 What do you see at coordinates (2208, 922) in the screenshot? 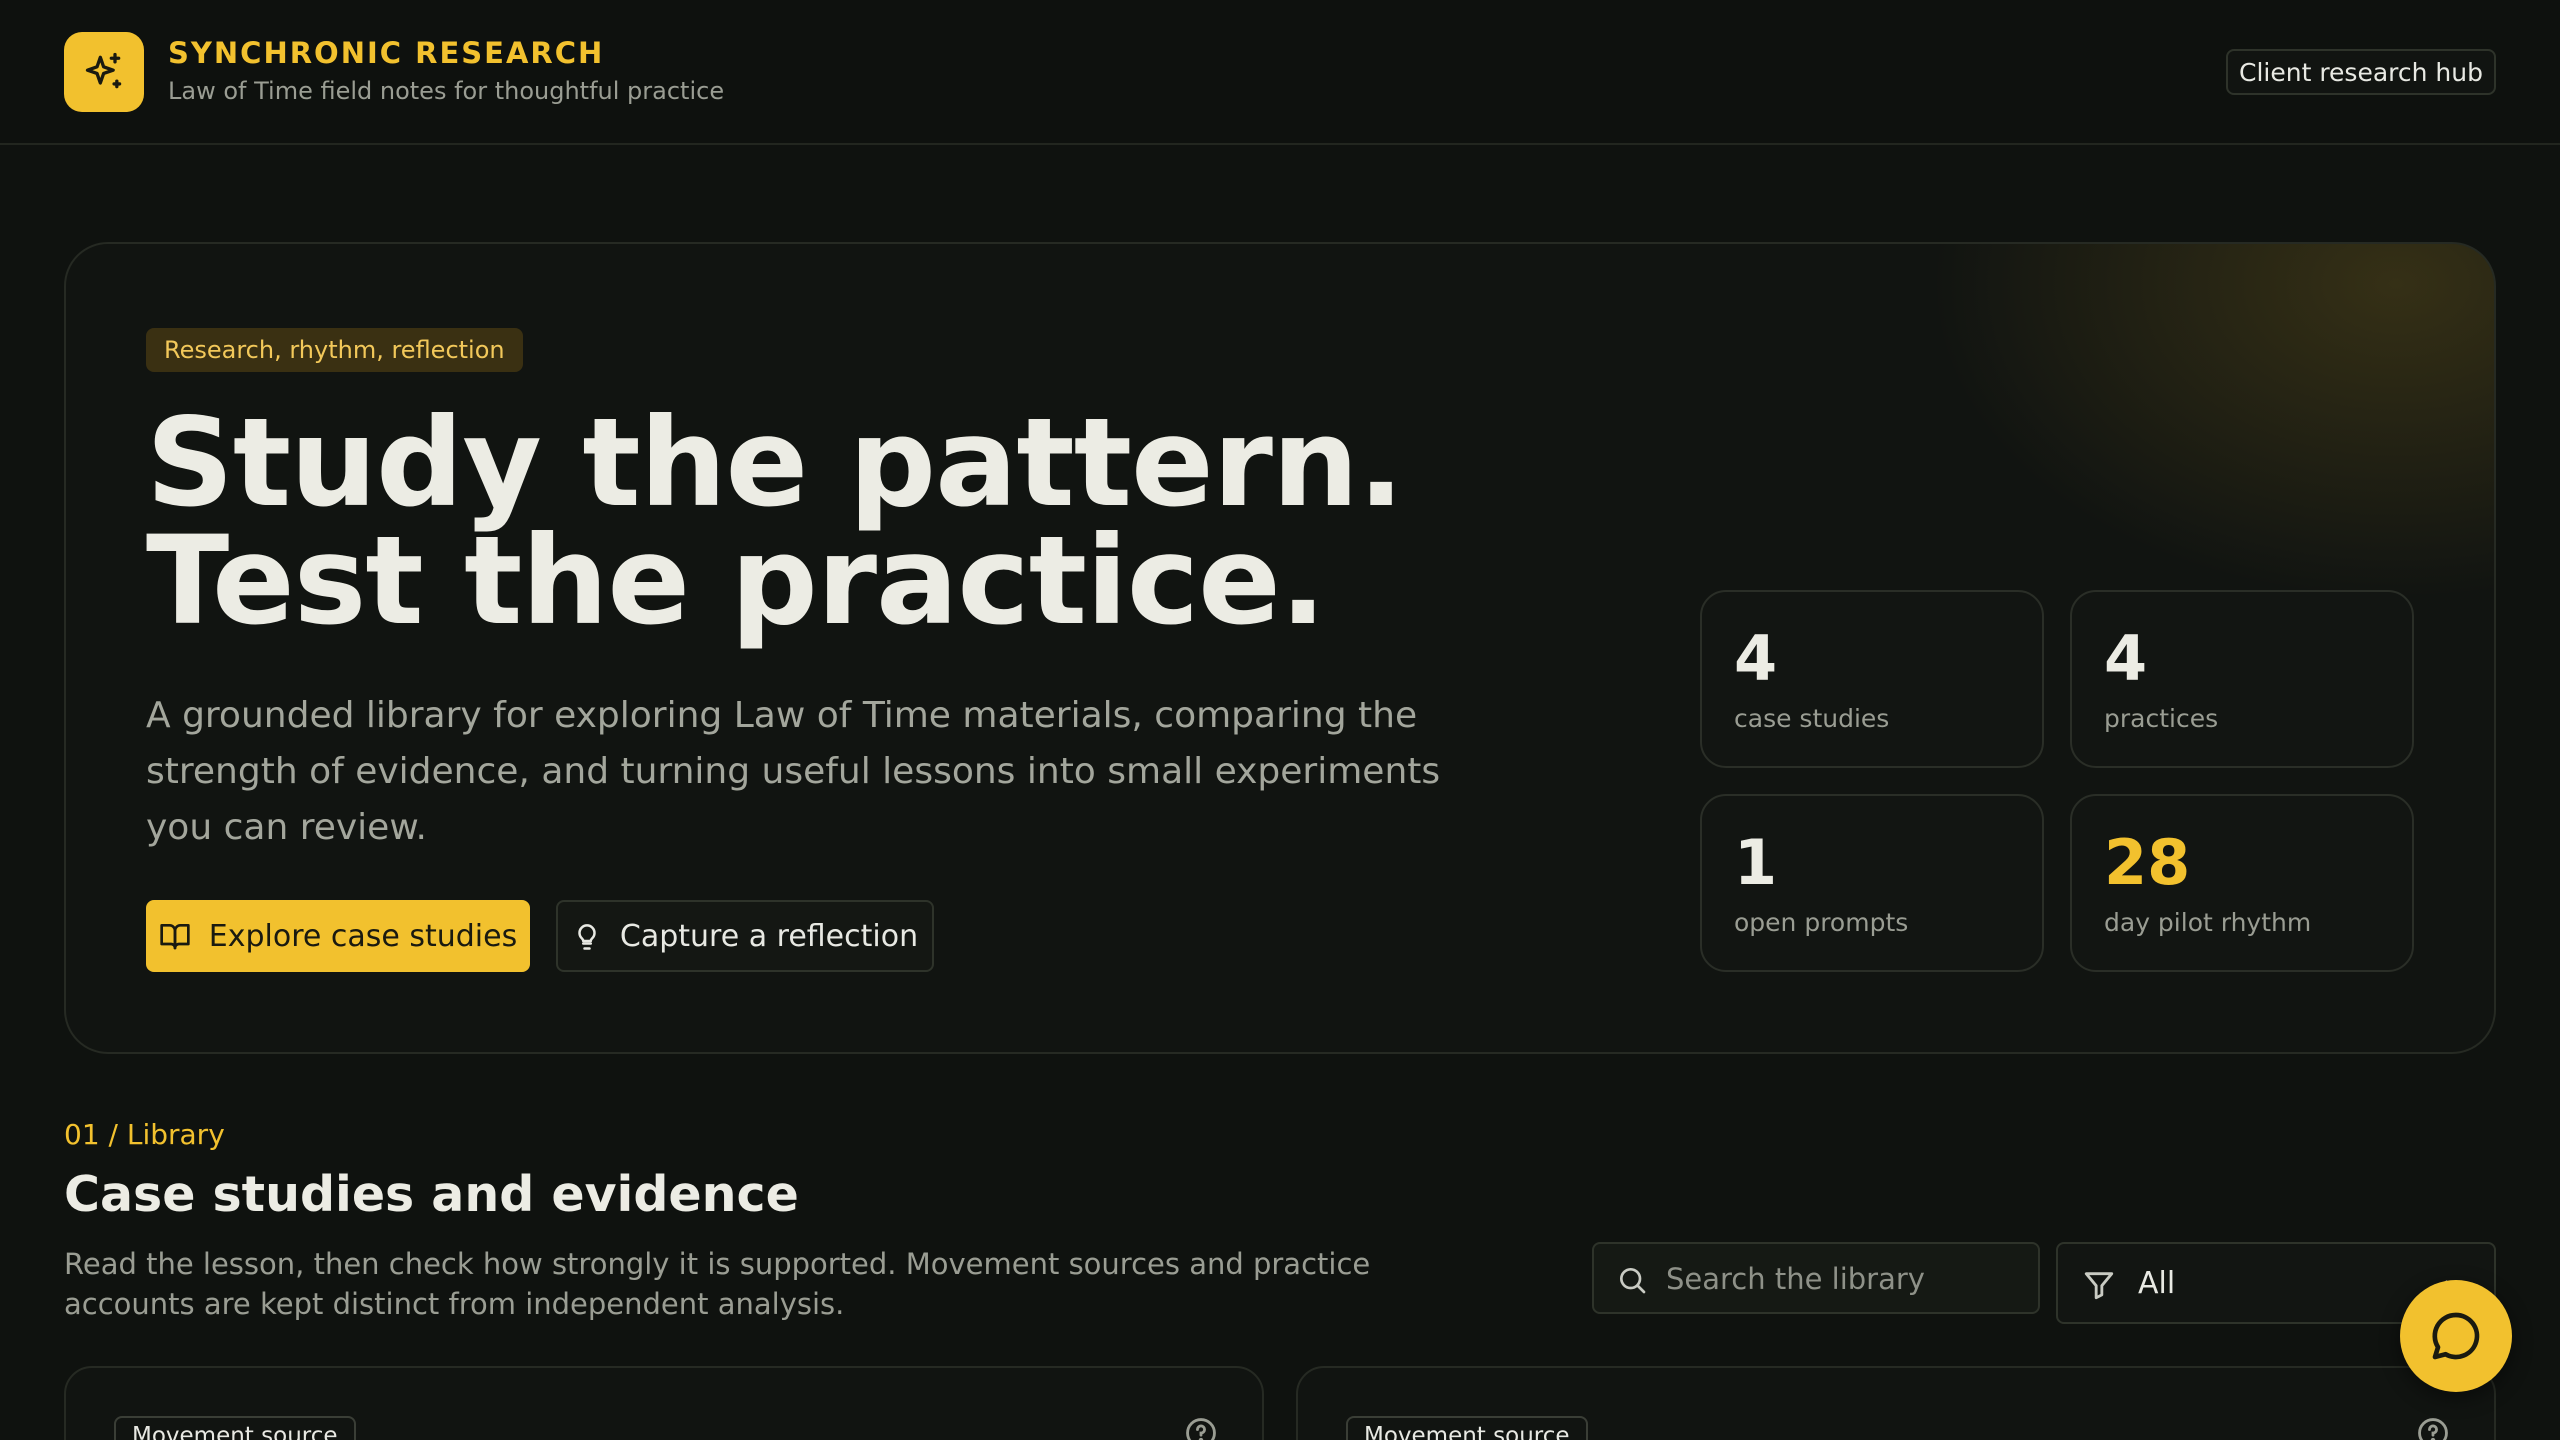
I see `stat-label: day pilot rhythm` at bounding box center [2208, 922].